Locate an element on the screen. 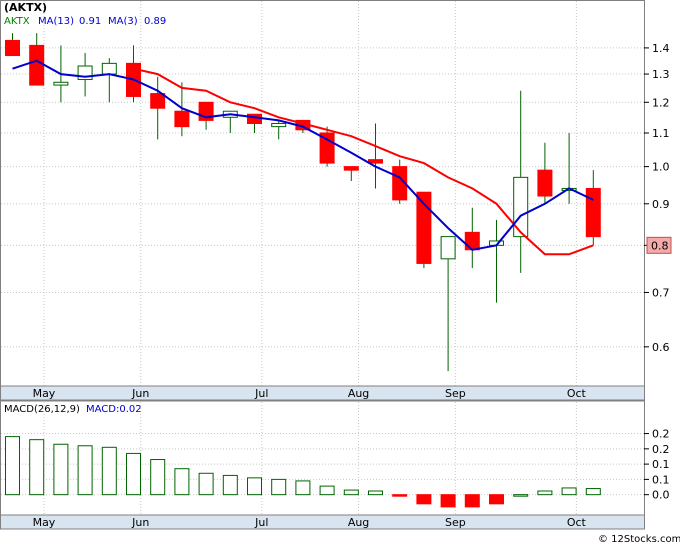 The image size is (680, 546). price-y-axis: 0.6 0.7 0.8 0.9 1.0 1.1 1.2 1.3 1.4 is located at coordinates (657, 198).